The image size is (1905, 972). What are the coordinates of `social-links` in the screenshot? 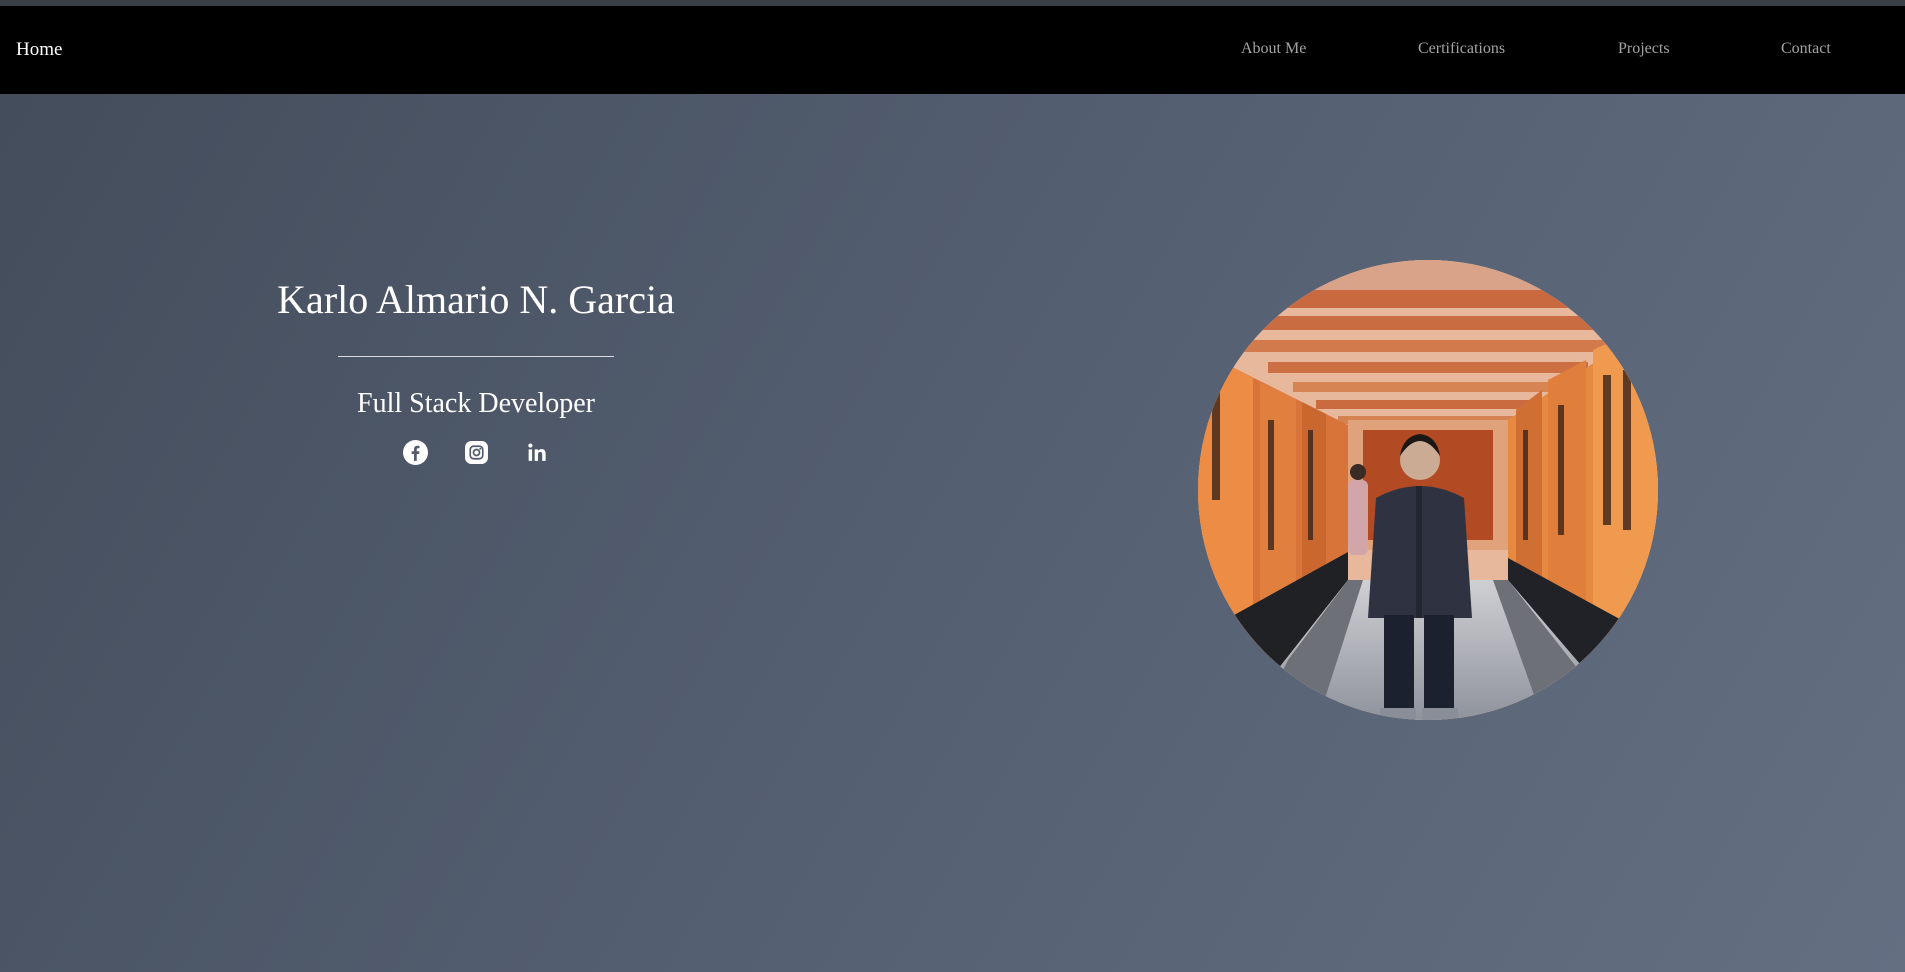 It's located at (476, 452).